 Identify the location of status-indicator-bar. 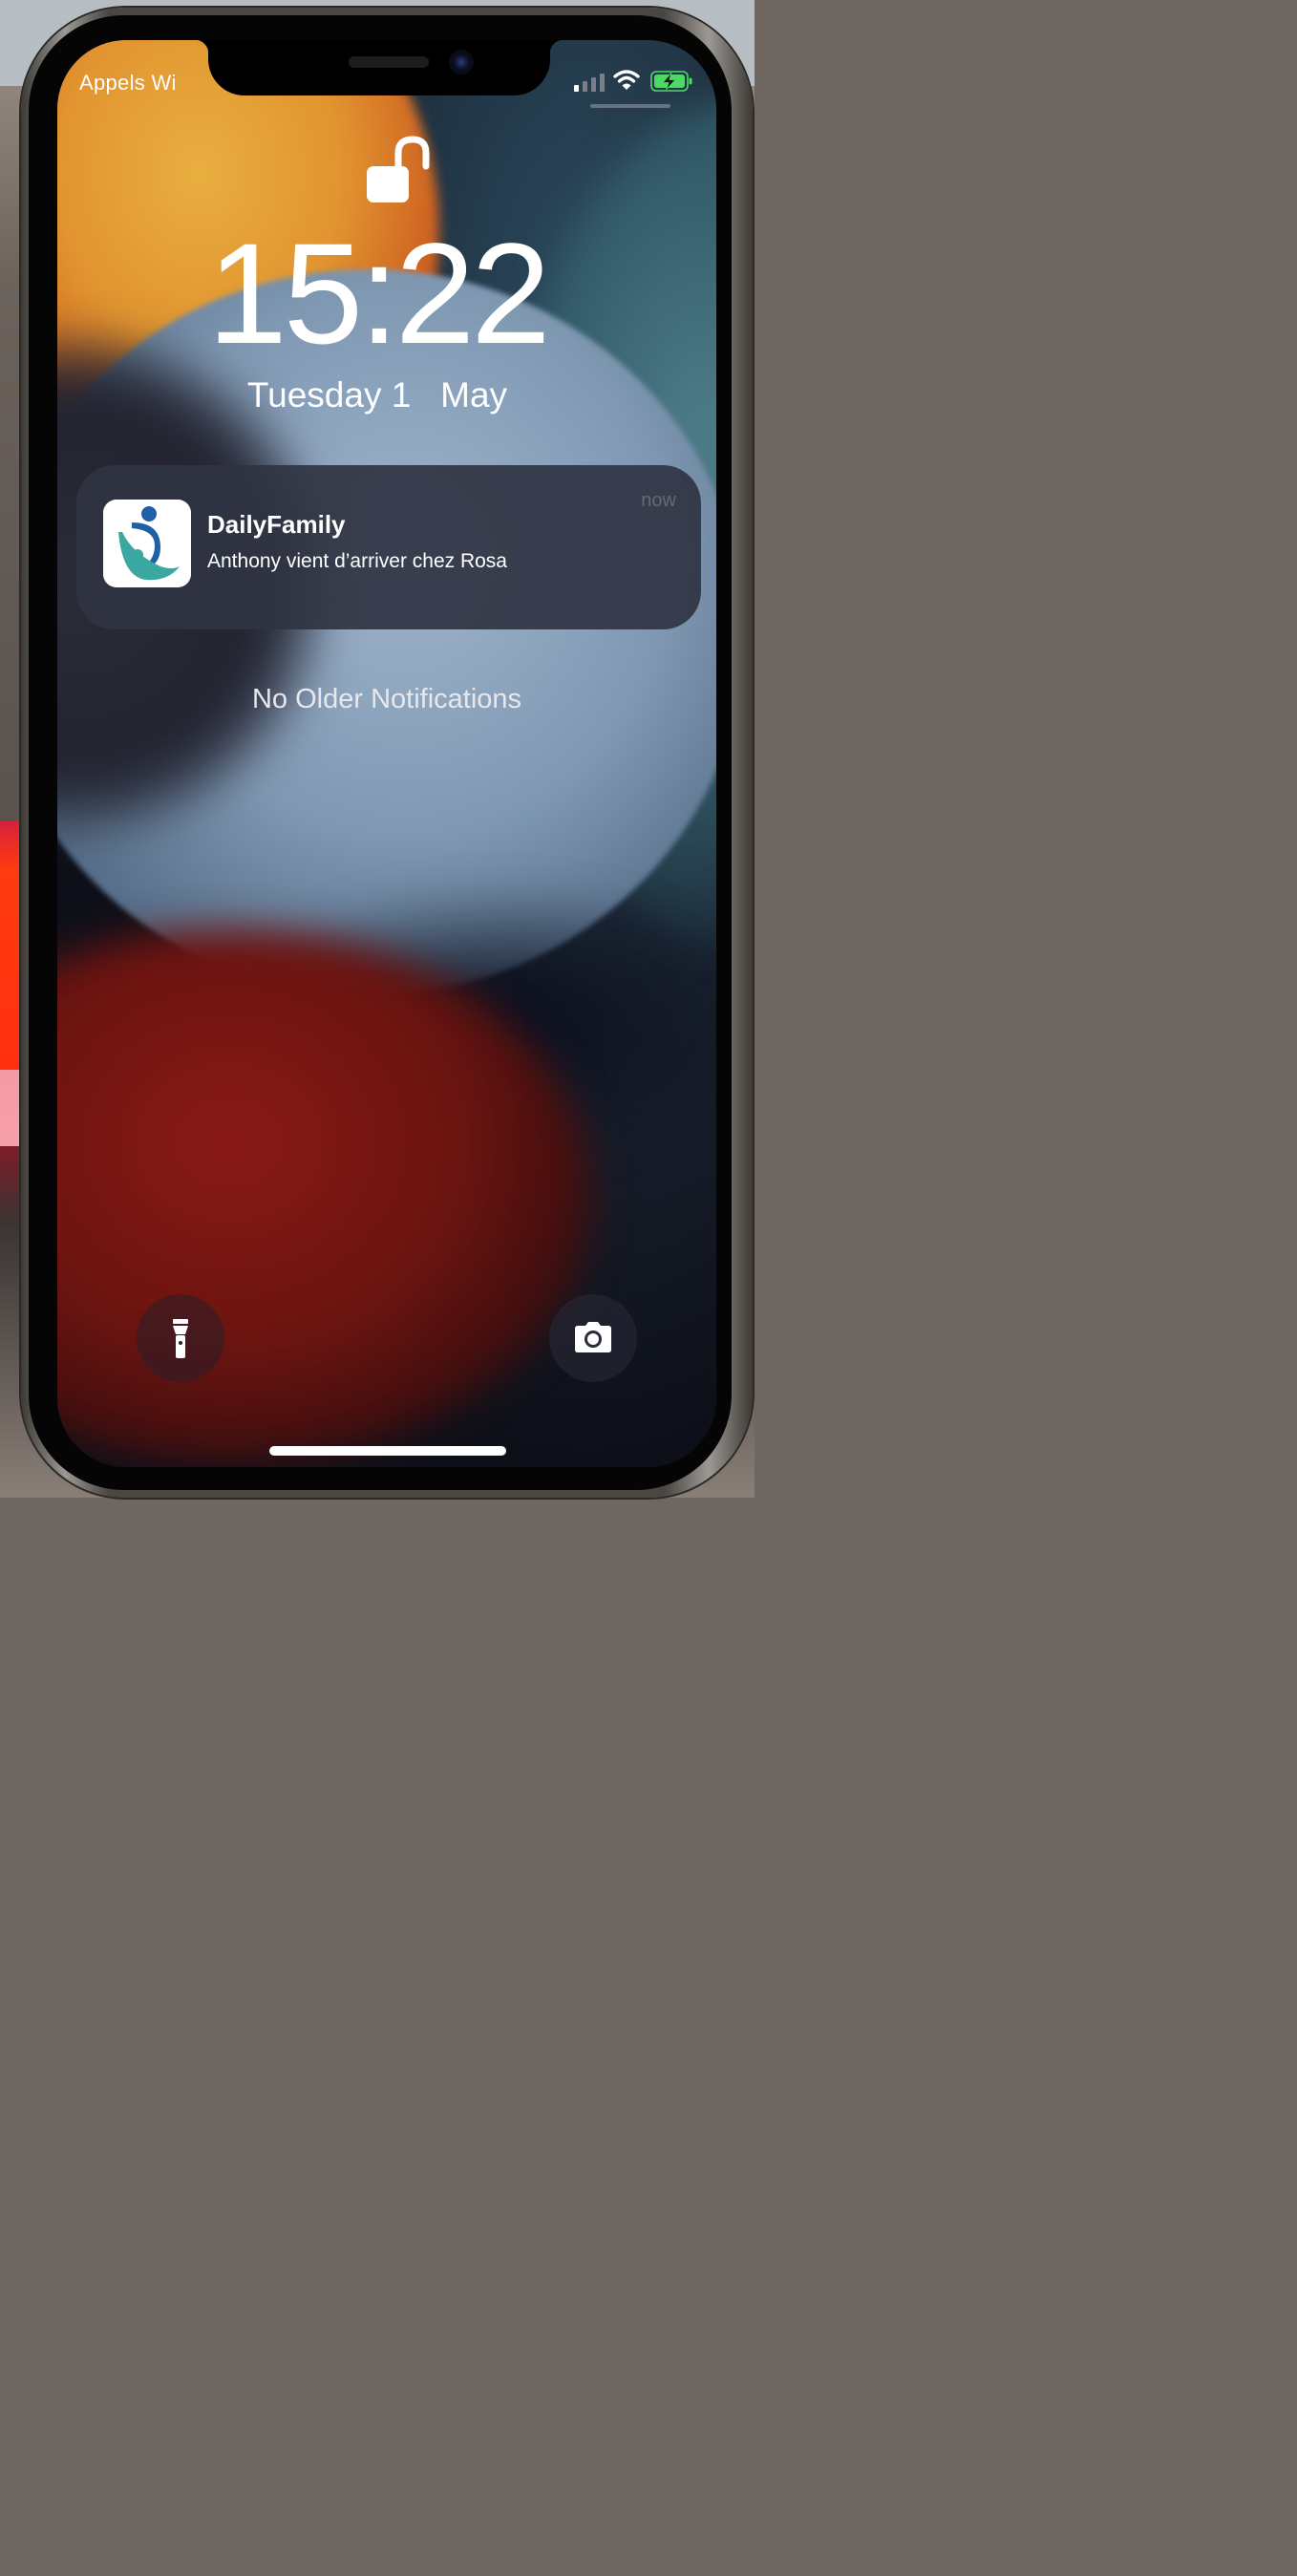
(630, 106).